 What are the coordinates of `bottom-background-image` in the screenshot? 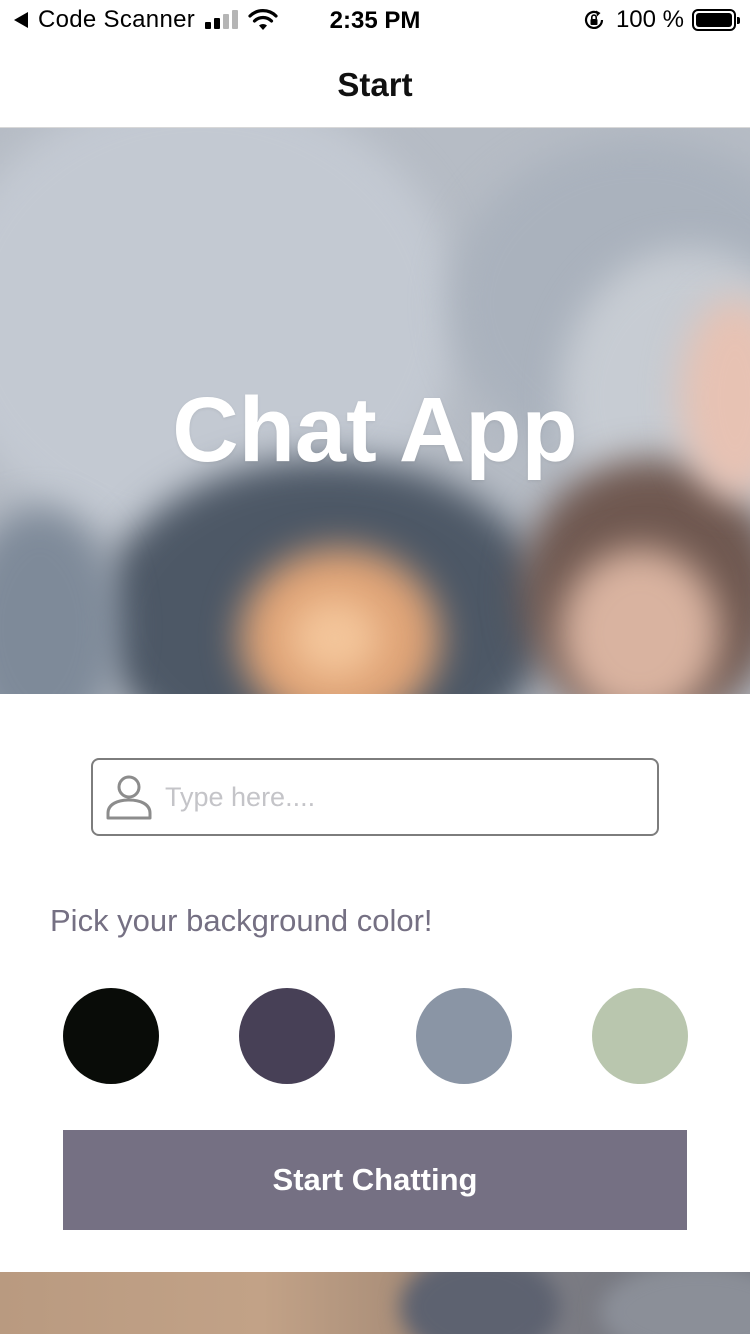 It's located at (375, 1303).